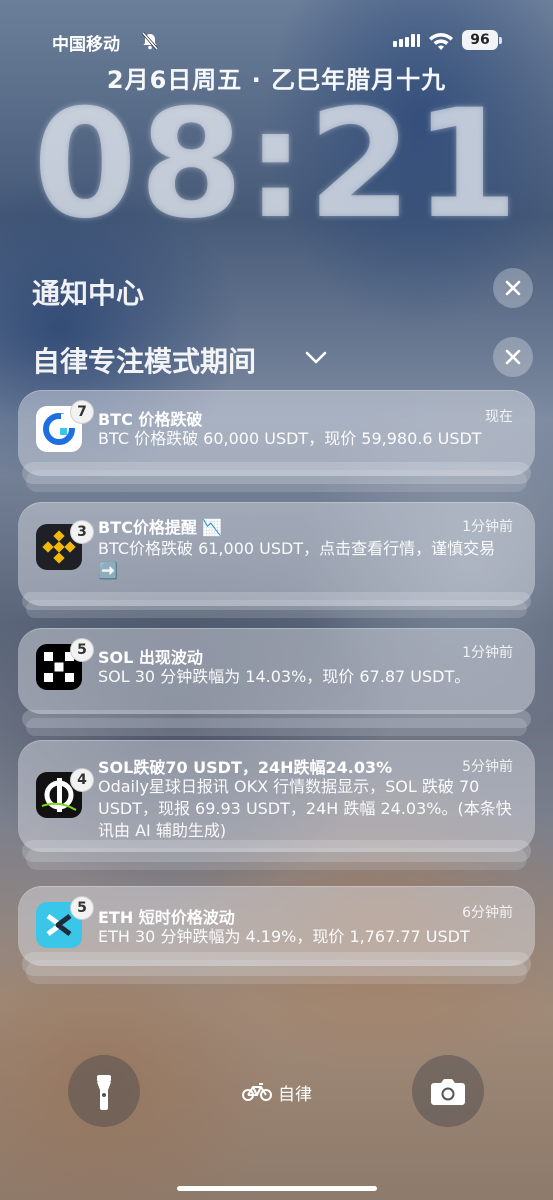 This screenshot has height=1200, width=553. Describe the element at coordinates (88, 293) in the screenshot. I see `notification-center-title: 通知中心` at that location.